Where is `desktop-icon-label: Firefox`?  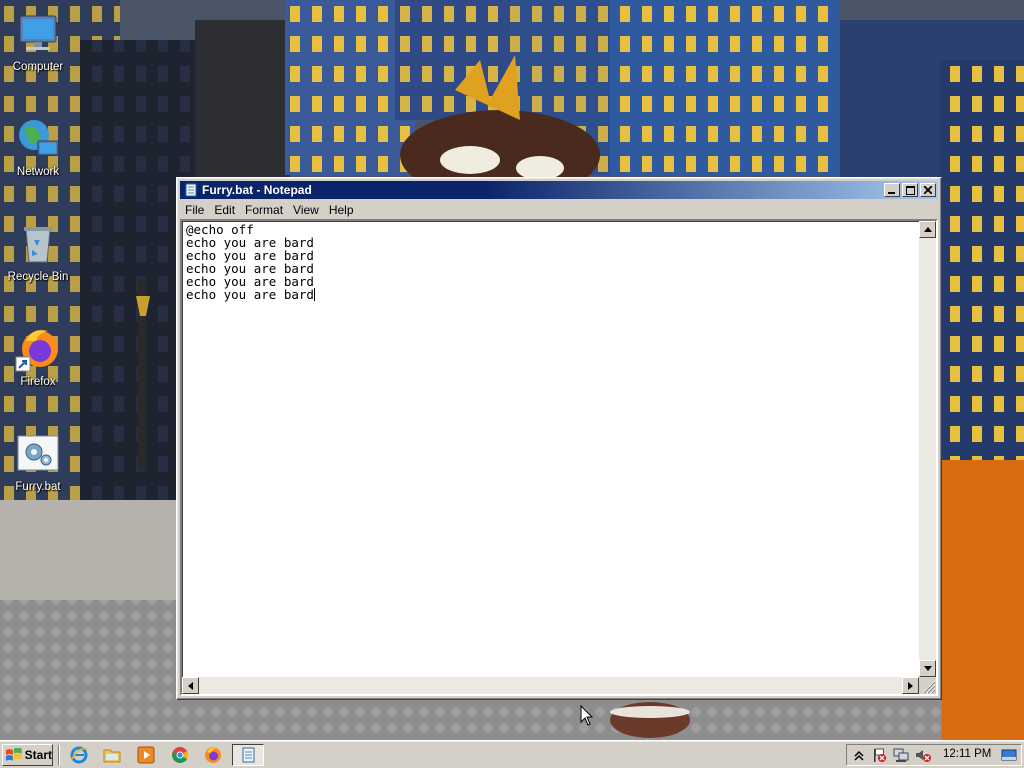
desktop-icon-label: Firefox is located at coordinates (38, 382).